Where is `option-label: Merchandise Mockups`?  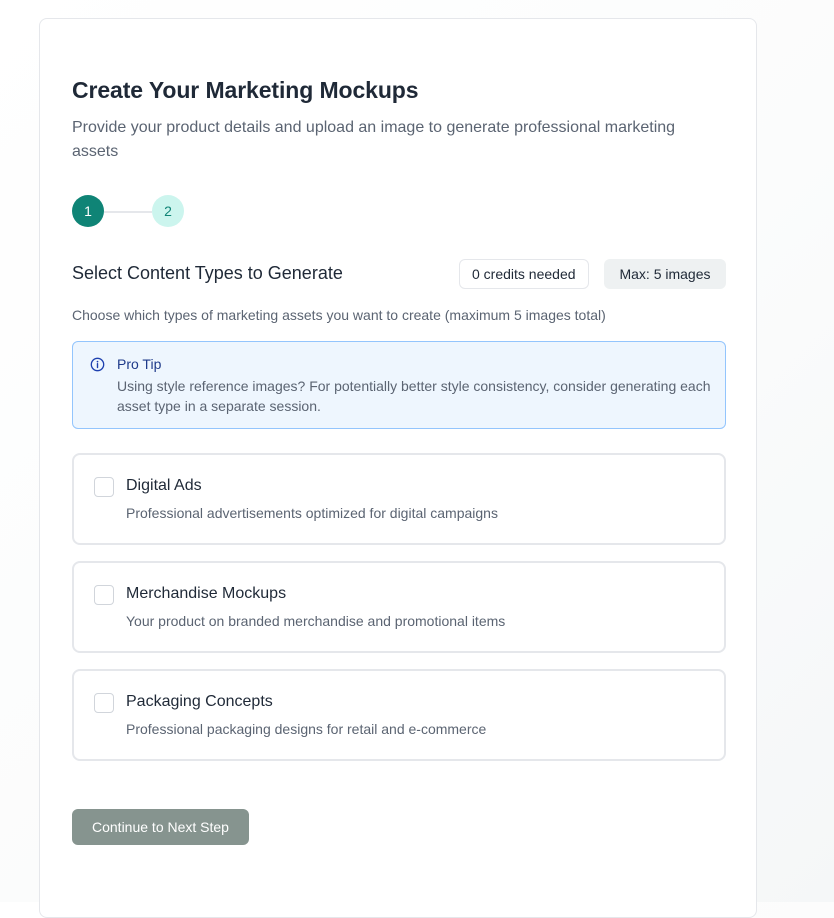
option-label: Merchandise Mockups is located at coordinates (206, 593).